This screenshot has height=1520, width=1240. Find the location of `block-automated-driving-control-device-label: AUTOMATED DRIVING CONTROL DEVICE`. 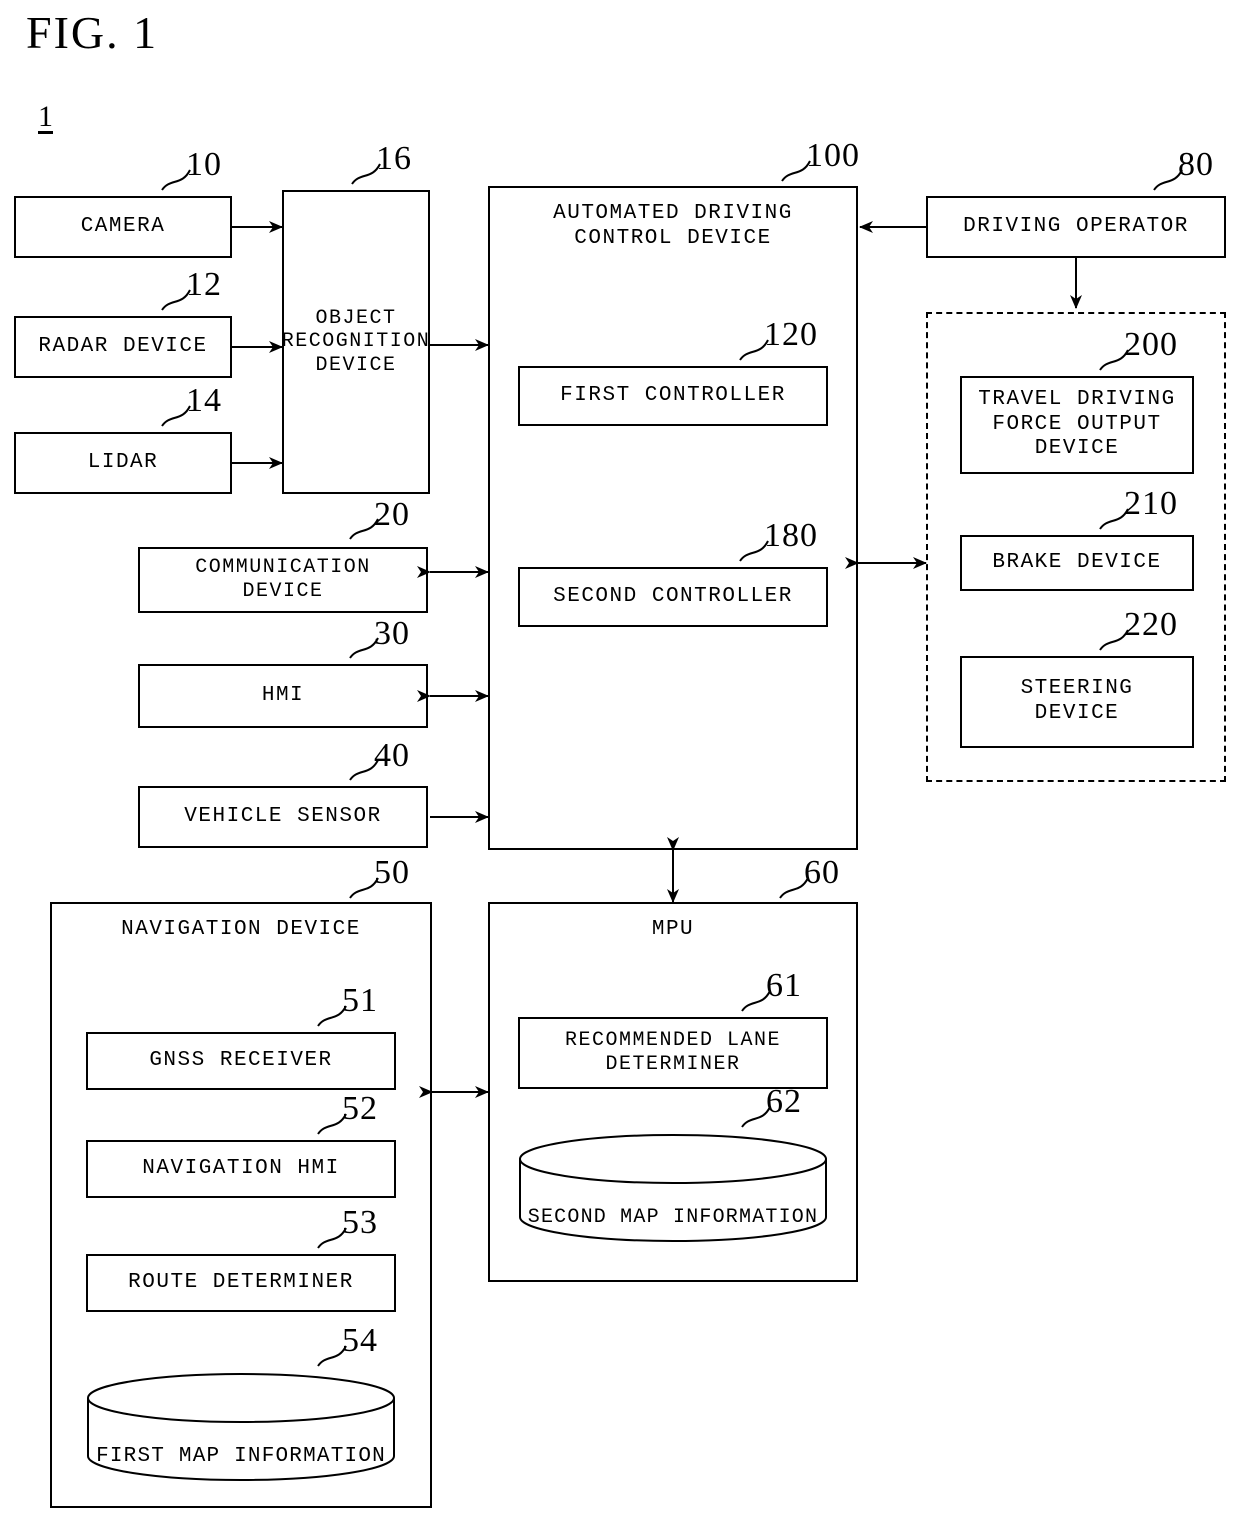

block-automated-driving-control-device-label: AUTOMATED DRIVING CONTROL DEVICE is located at coordinates (673, 226).